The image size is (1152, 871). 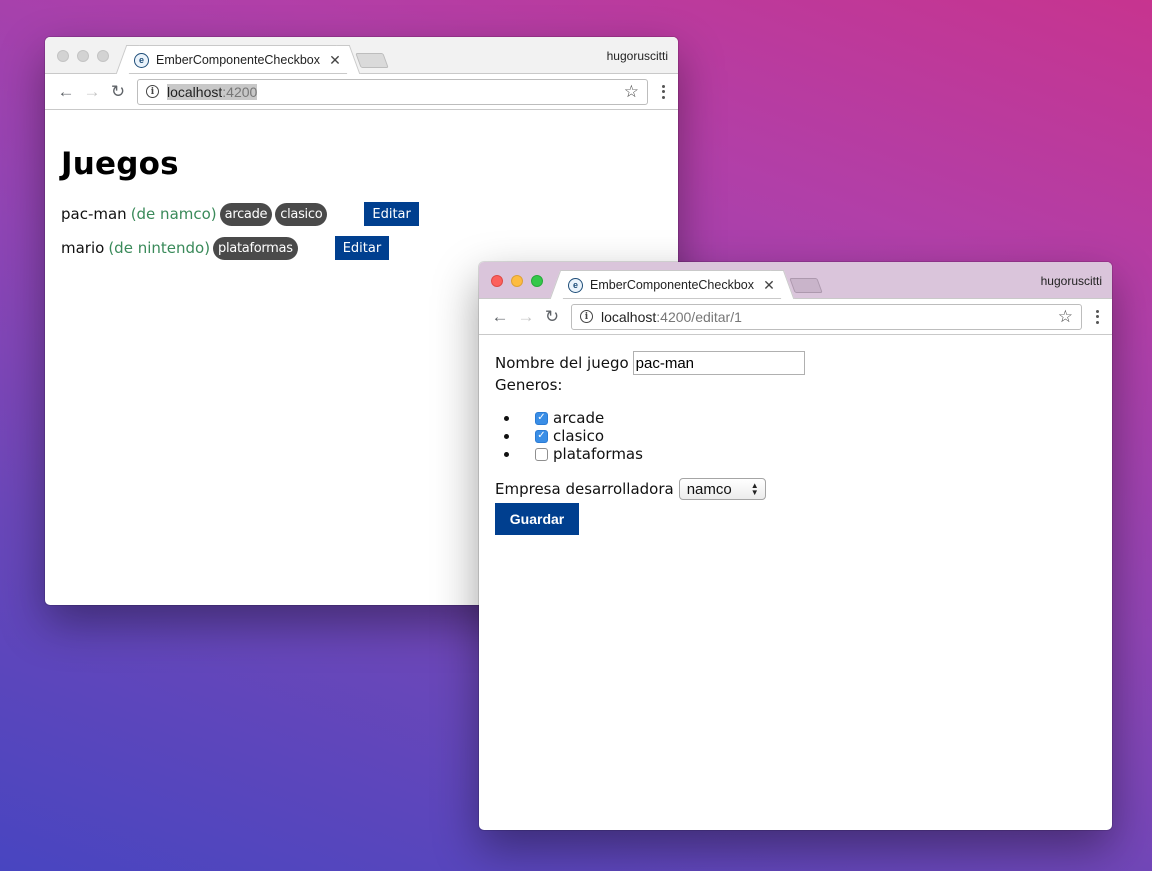 I want to click on save-button: Guardar, so click(x=537, y=519).